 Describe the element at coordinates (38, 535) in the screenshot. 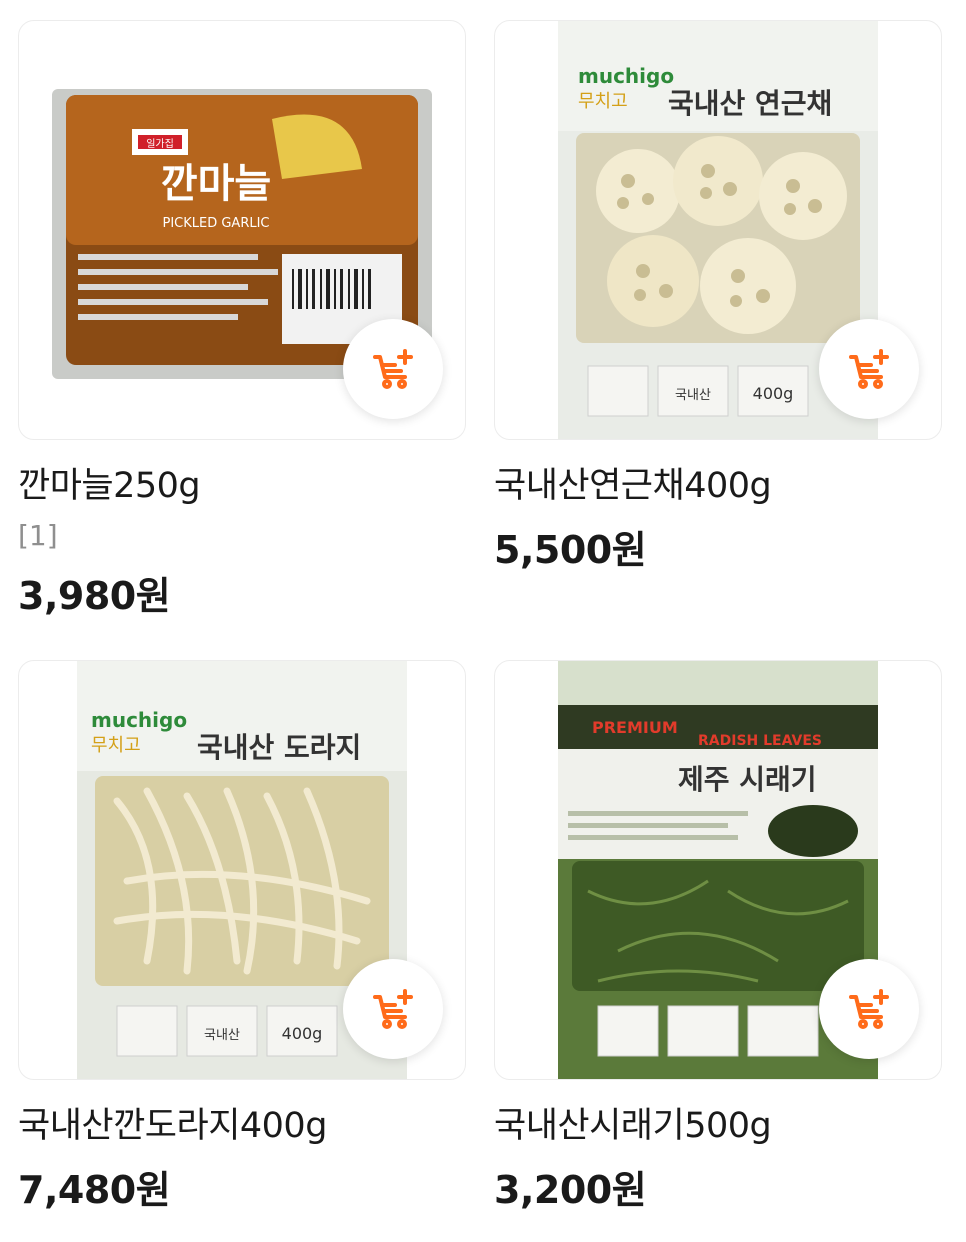

I see `product-tag: [1]` at that location.